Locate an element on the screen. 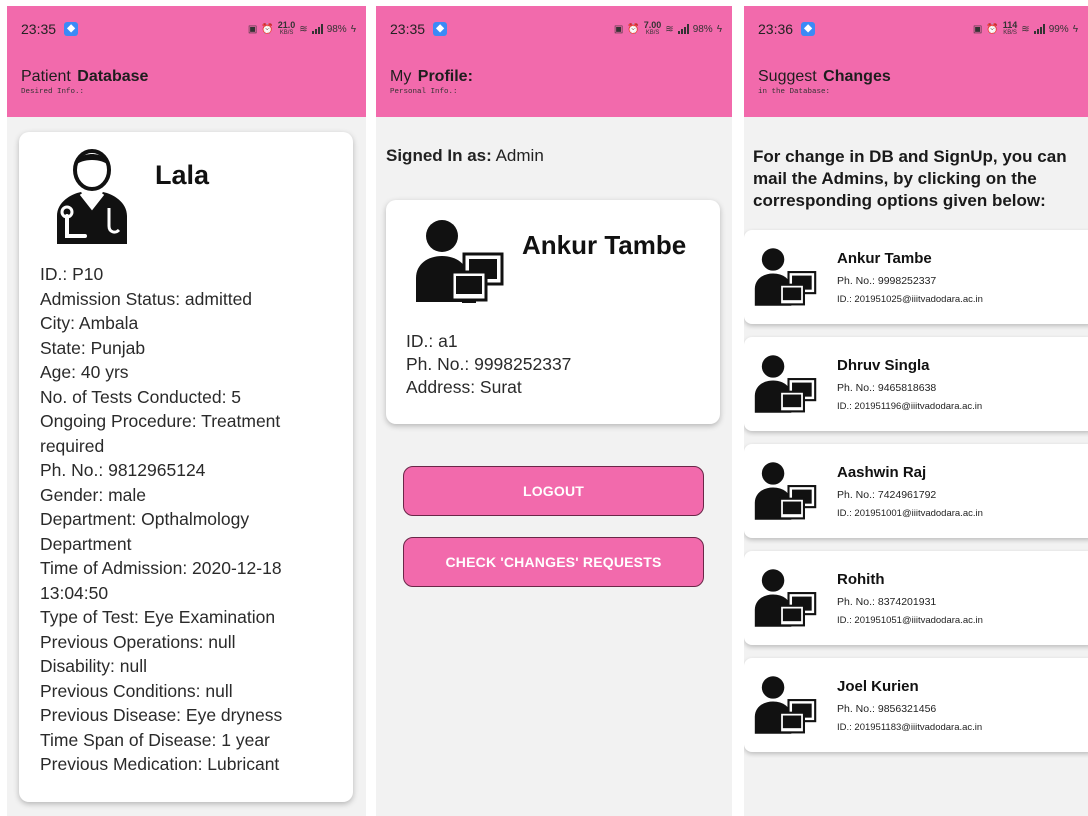  patient-phone: Ph. No.: 9812965124 is located at coordinates (123, 470).